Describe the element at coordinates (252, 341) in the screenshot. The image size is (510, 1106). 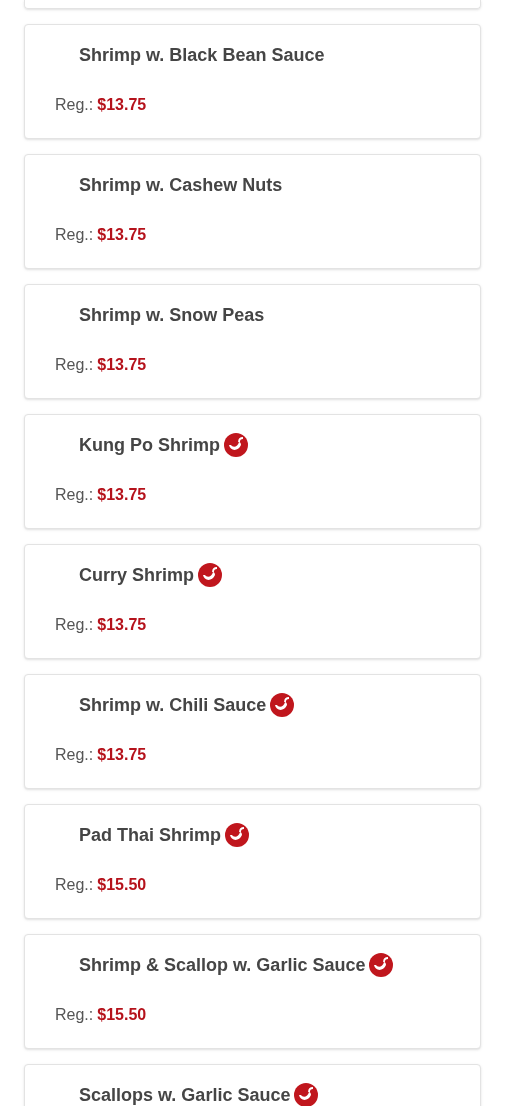
I see `menu-card: Shrimp w. Snow Peas Reg.: $13.75` at that location.